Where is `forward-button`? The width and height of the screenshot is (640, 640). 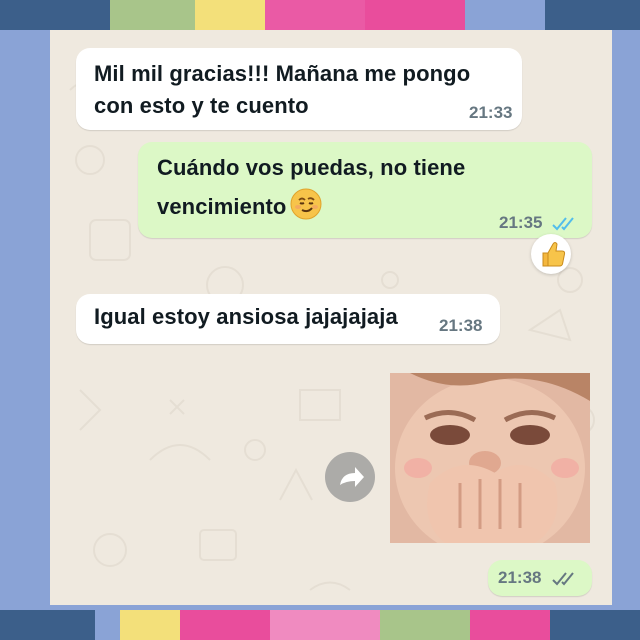 forward-button is located at coordinates (350, 477).